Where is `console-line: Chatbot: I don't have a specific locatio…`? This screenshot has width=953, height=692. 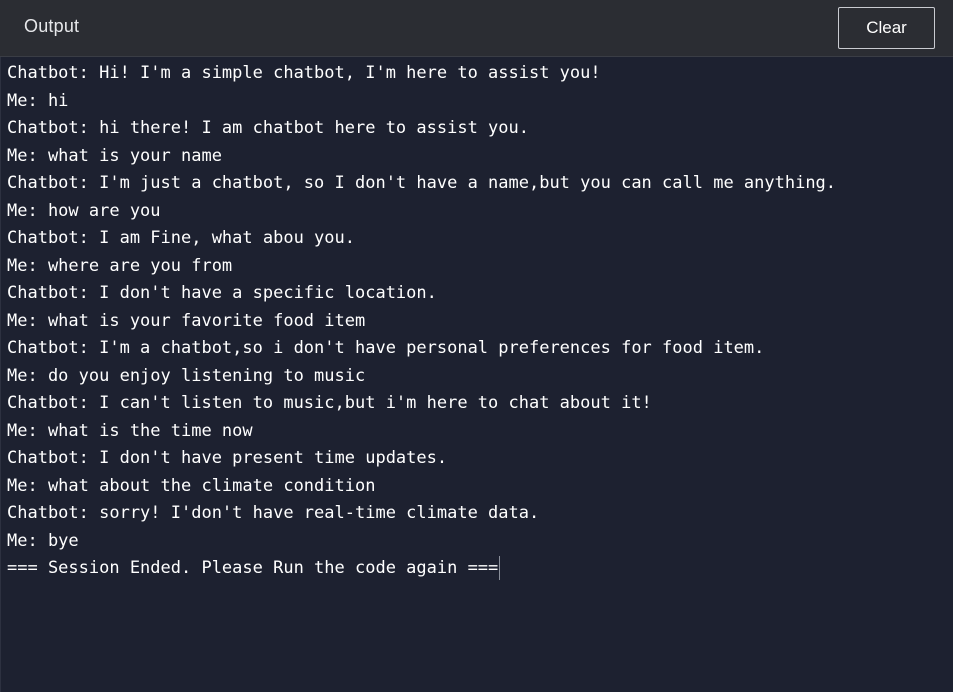 console-line: Chatbot: I don't have a specific locatio… is located at coordinates (222, 293).